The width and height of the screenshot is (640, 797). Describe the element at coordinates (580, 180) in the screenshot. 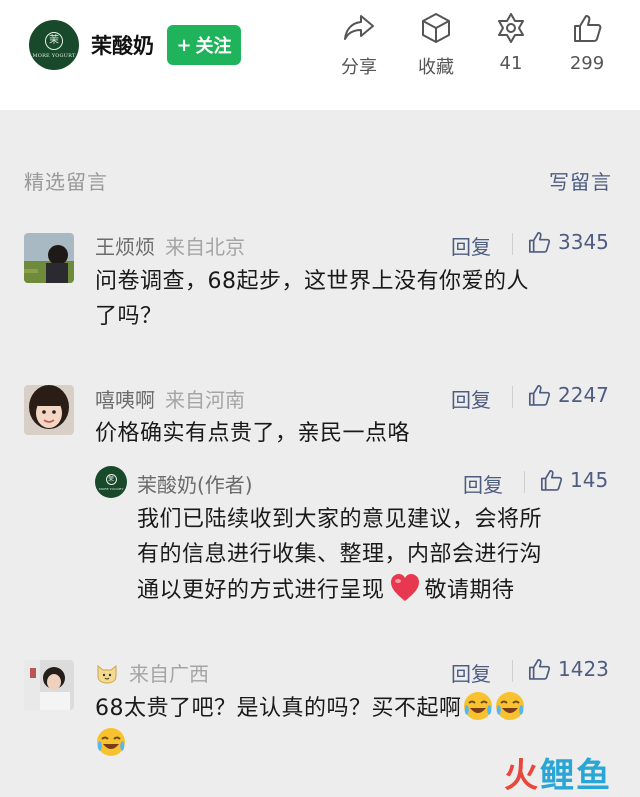

I see `write-comment-button: 写留言` at that location.